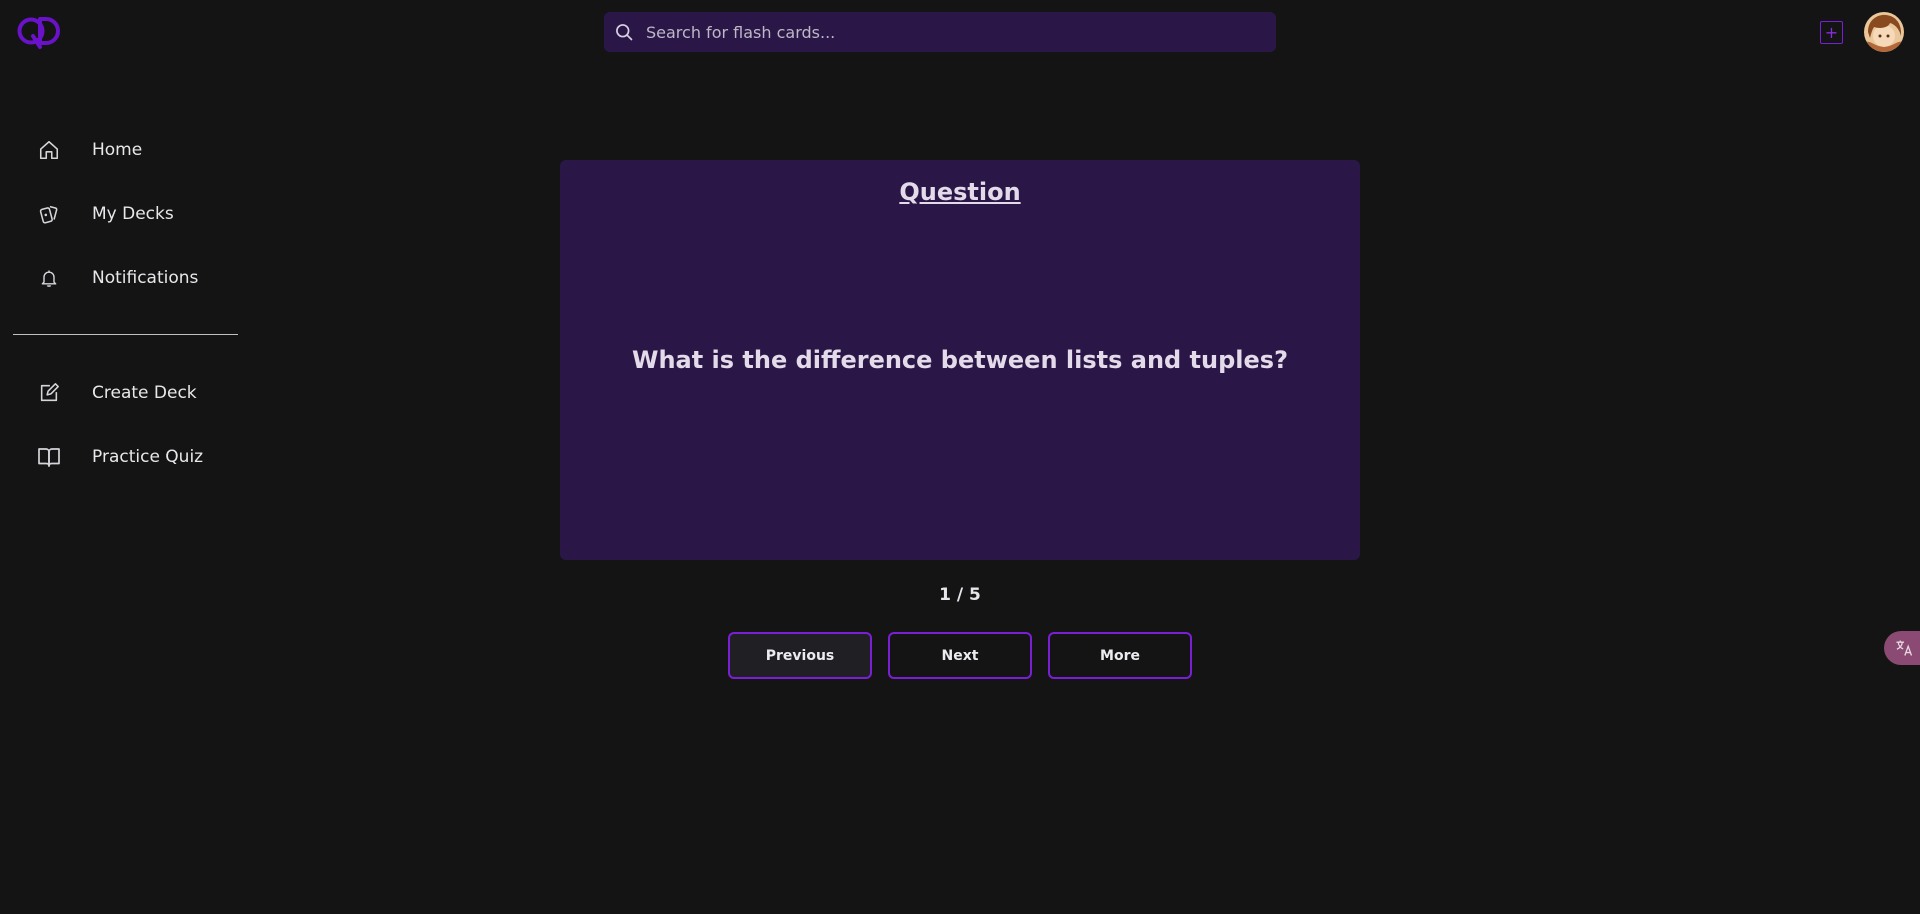 The height and width of the screenshot is (914, 1920). What do you see at coordinates (800, 655) in the screenshot?
I see `previous-button: Previous` at bounding box center [800, 655].